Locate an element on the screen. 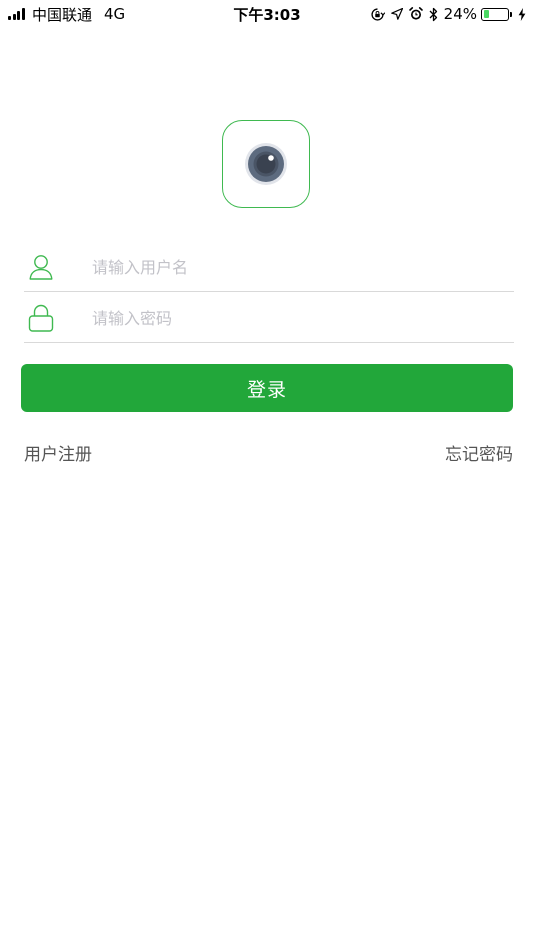 The image size is (534, 950). username-field-row is located at coordinates (269, 267).